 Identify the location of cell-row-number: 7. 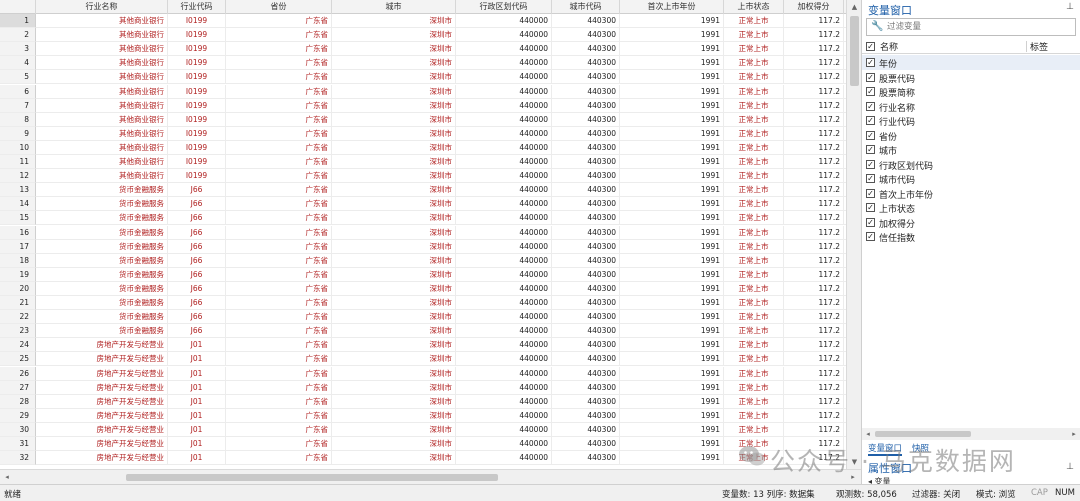
(18, 105).